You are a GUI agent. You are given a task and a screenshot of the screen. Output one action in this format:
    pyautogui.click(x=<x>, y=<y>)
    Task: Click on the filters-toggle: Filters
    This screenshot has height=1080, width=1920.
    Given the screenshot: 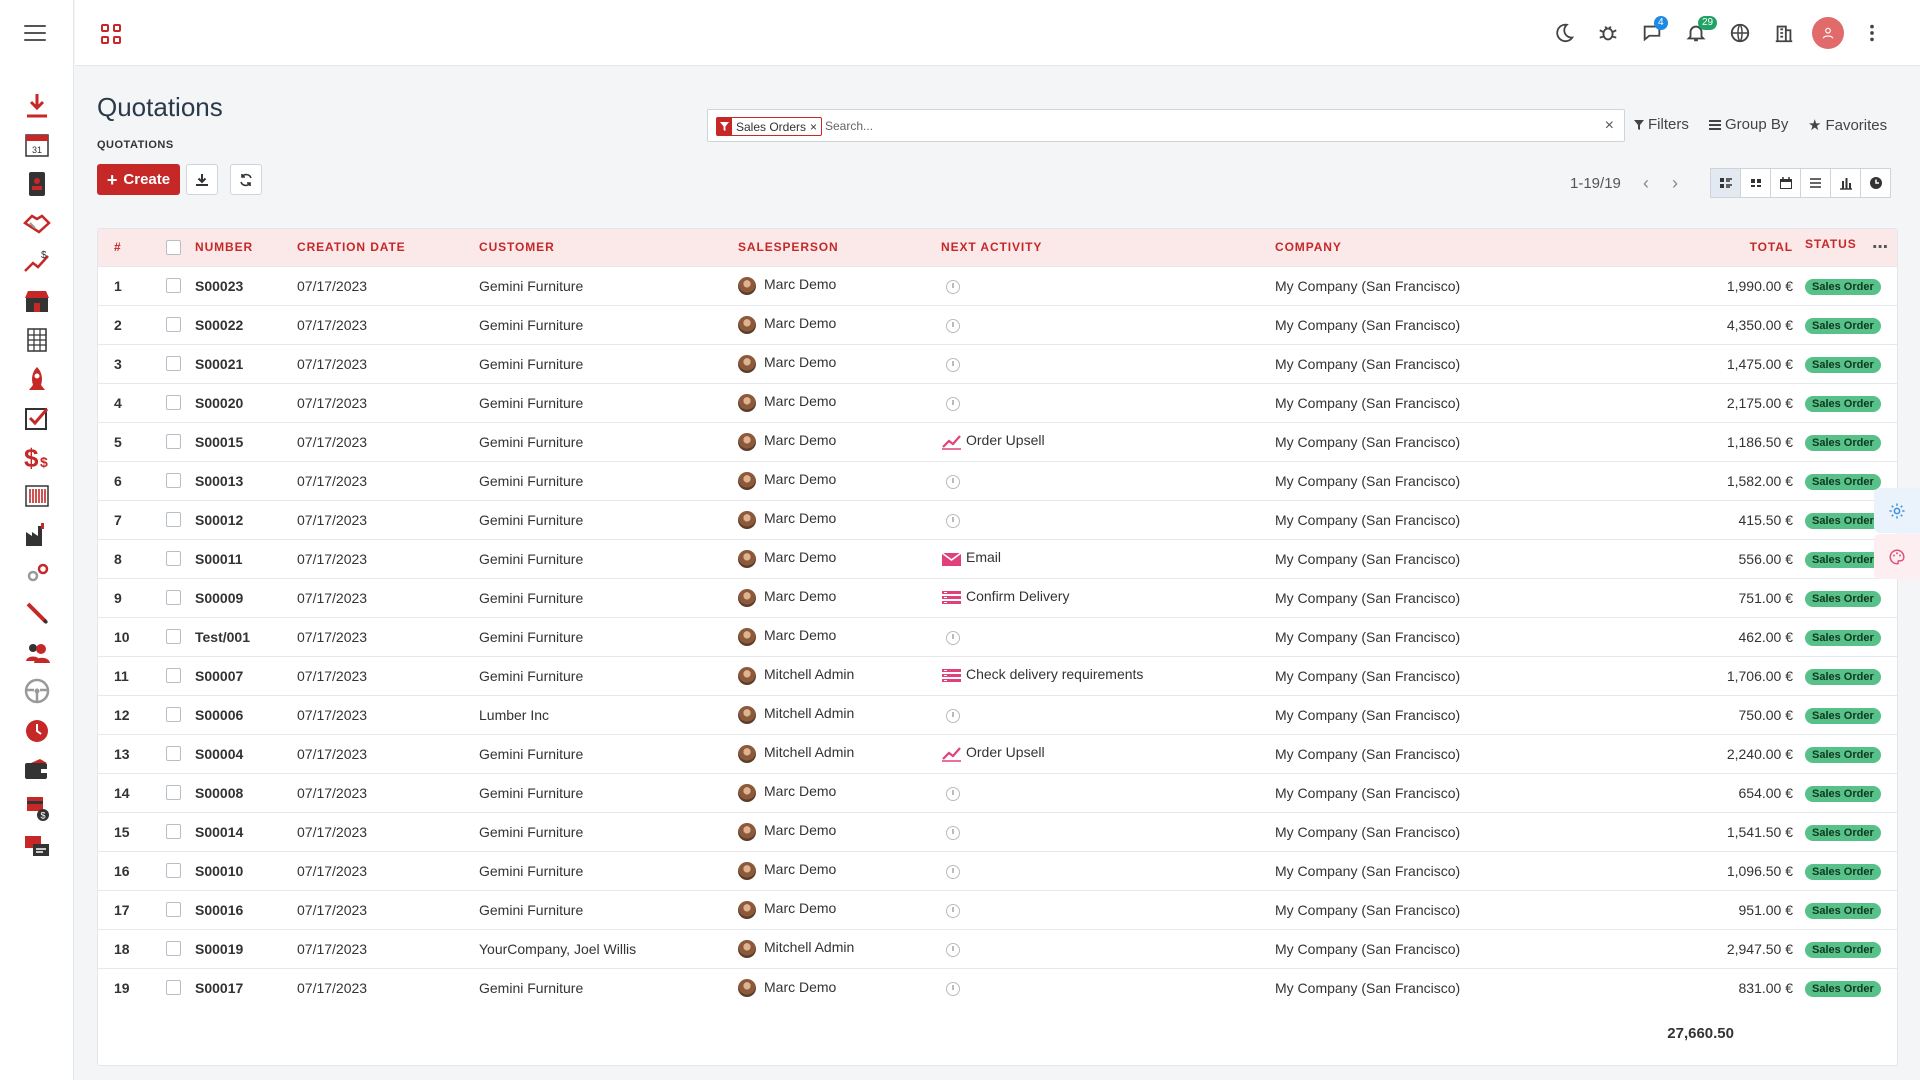 What is the action you would take?
    pyautogui.click(x=1661, y=124)
    